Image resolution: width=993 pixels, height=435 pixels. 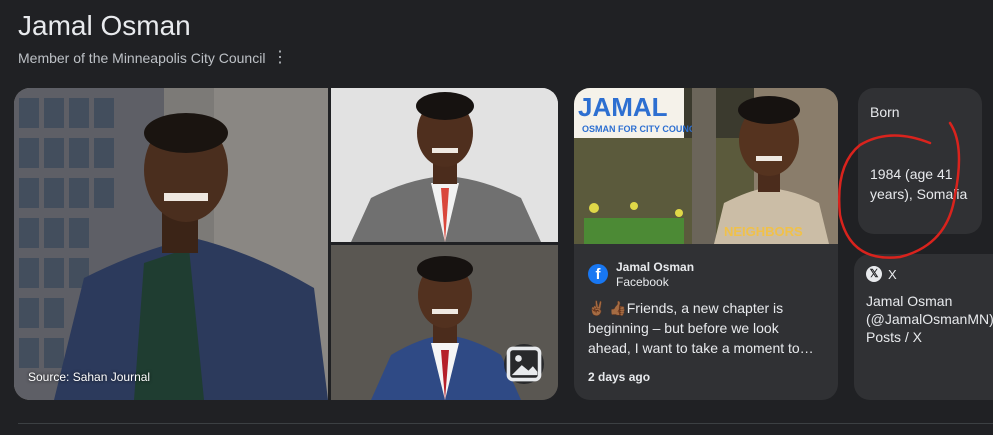 I want to click on born-fact-card: Born 1984 (age 41 years), Somalia, so click(x=920, y=161).